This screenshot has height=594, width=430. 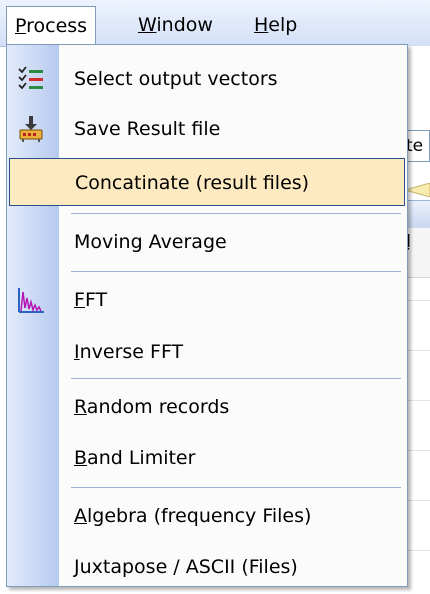 What do you see at coordinates (207, 352) in the screenshot?
I see `menu-item-inverse-fft: Inverse FFT` at bounding box center [207, 352].